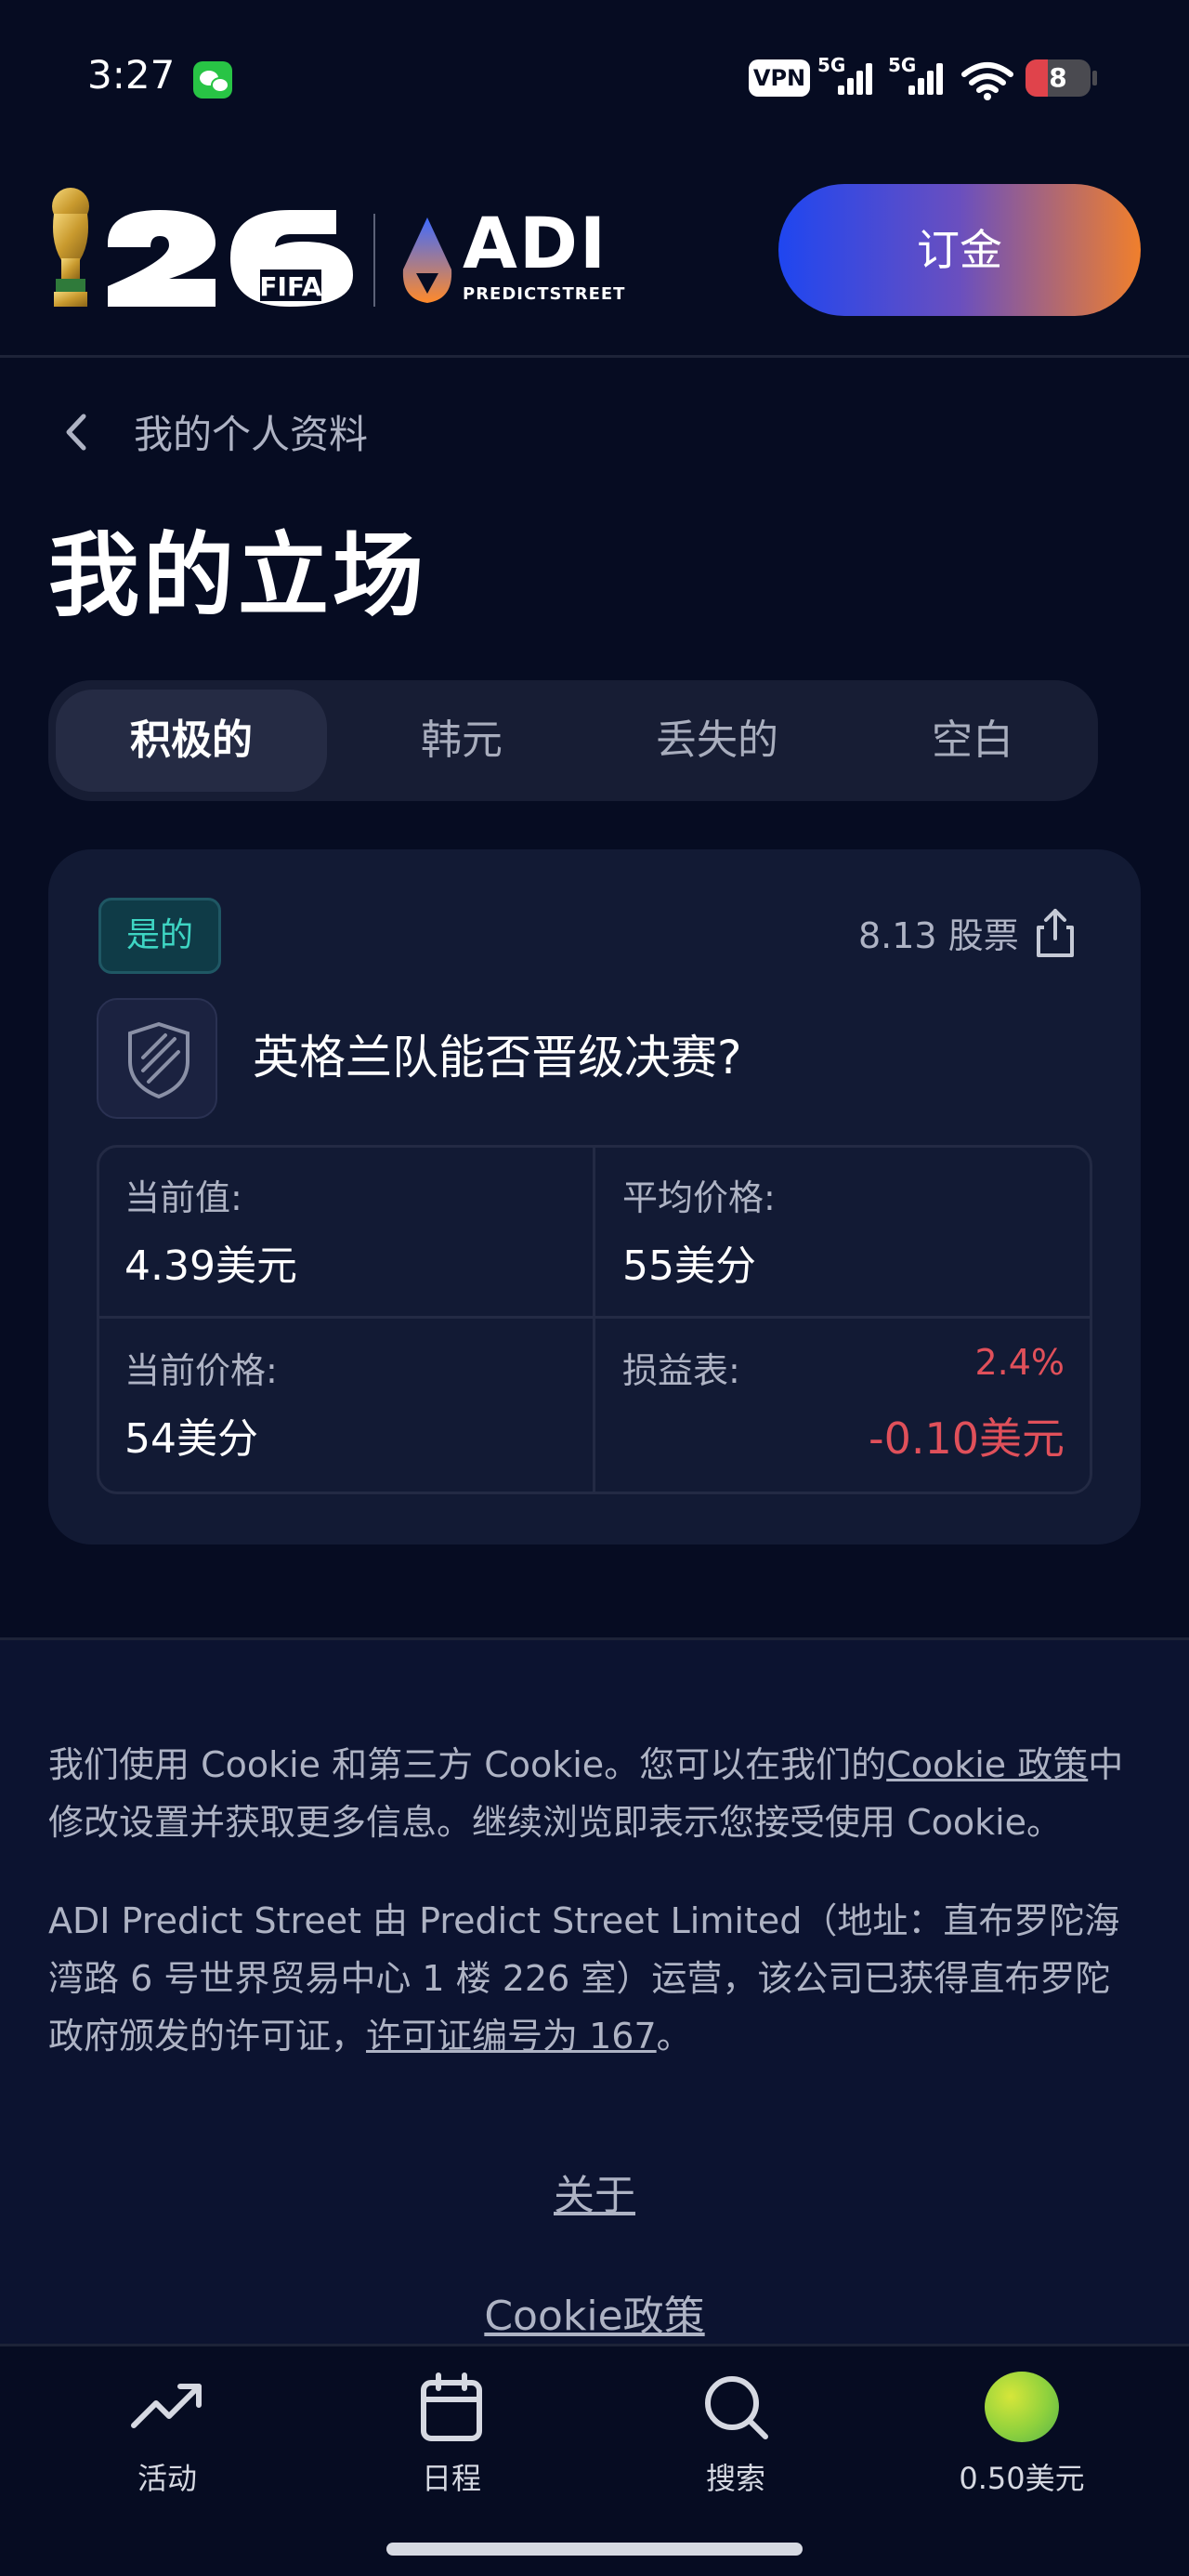 The height and width of the screenshot is (2576, 1189). I want to click on pnl-value: -0.10美元, so click(967, 1438).